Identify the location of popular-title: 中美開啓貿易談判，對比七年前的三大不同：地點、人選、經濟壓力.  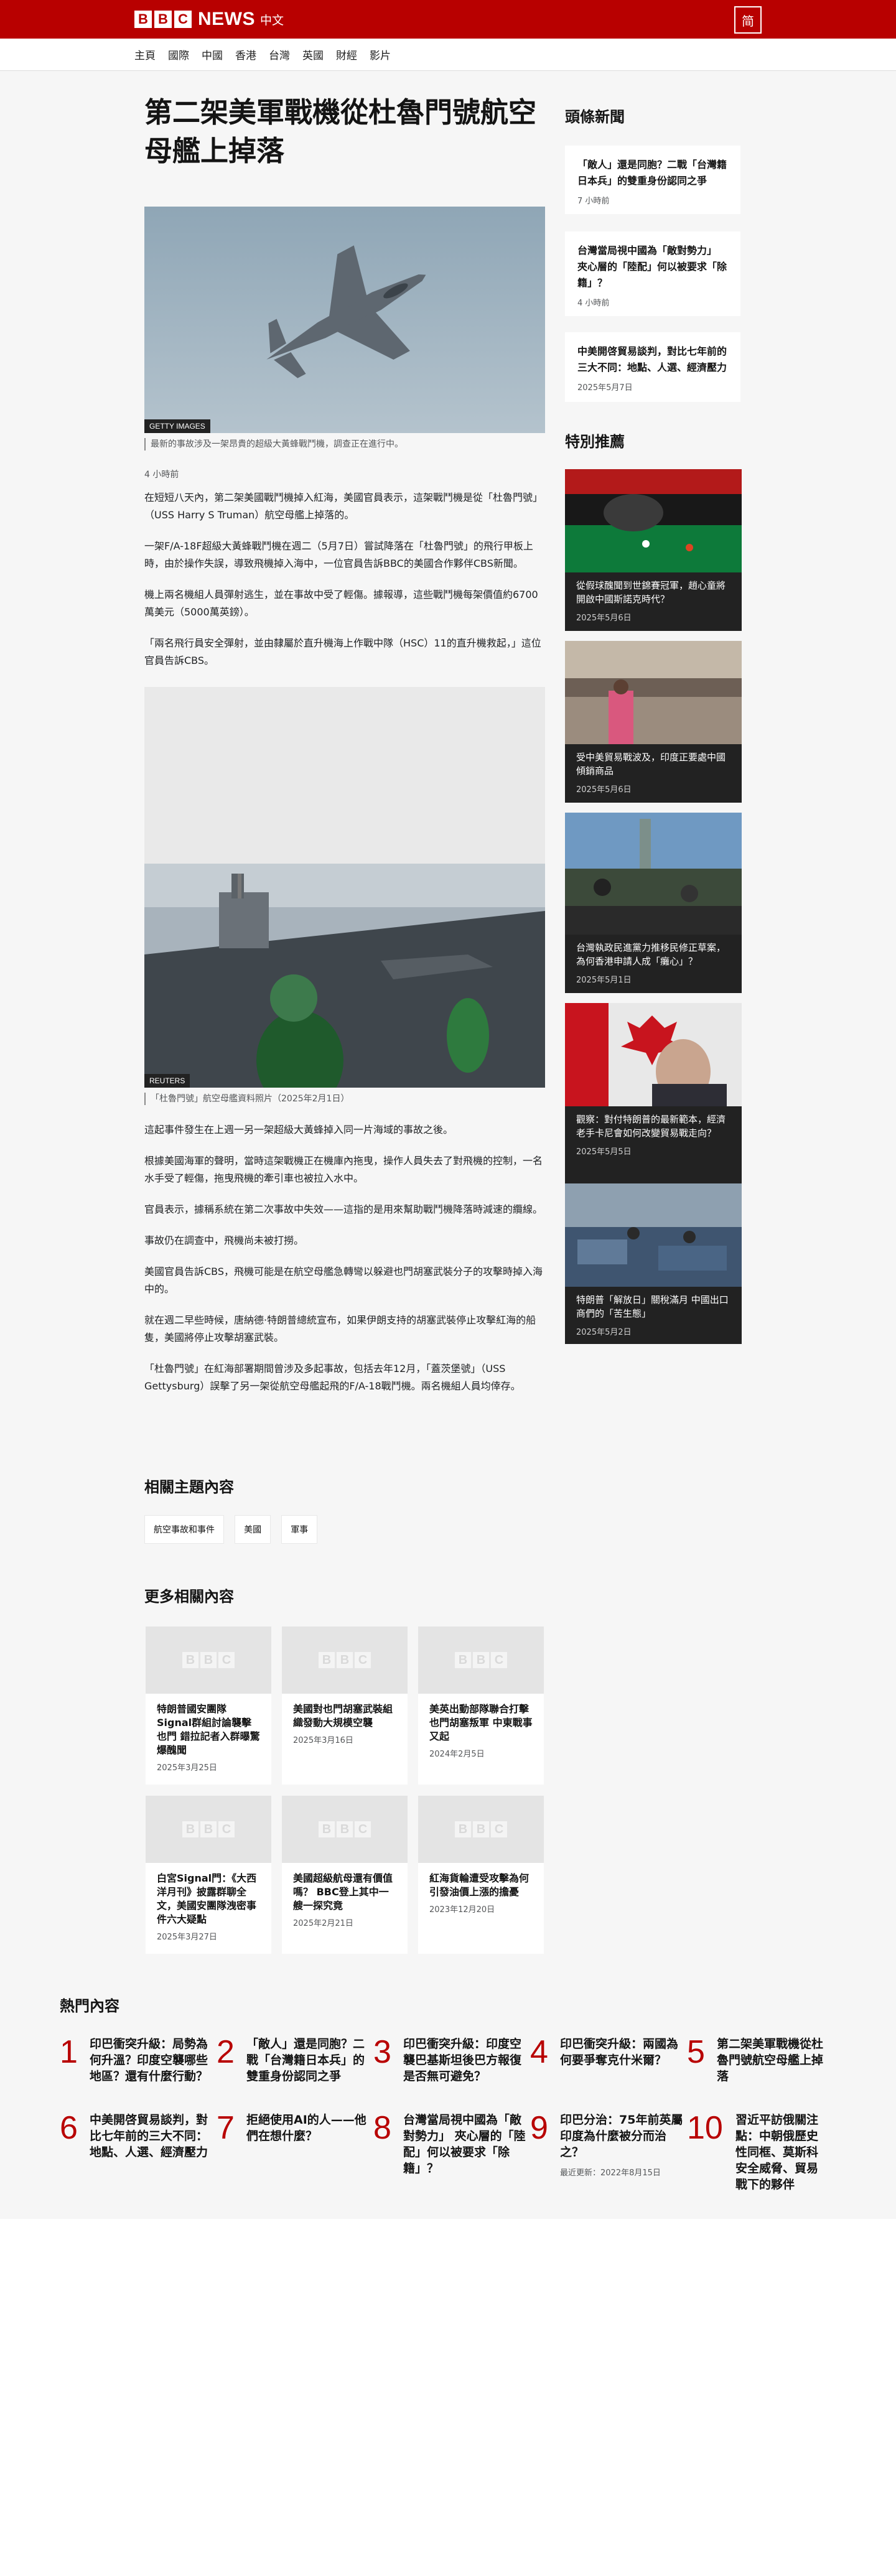
(149, 2136).